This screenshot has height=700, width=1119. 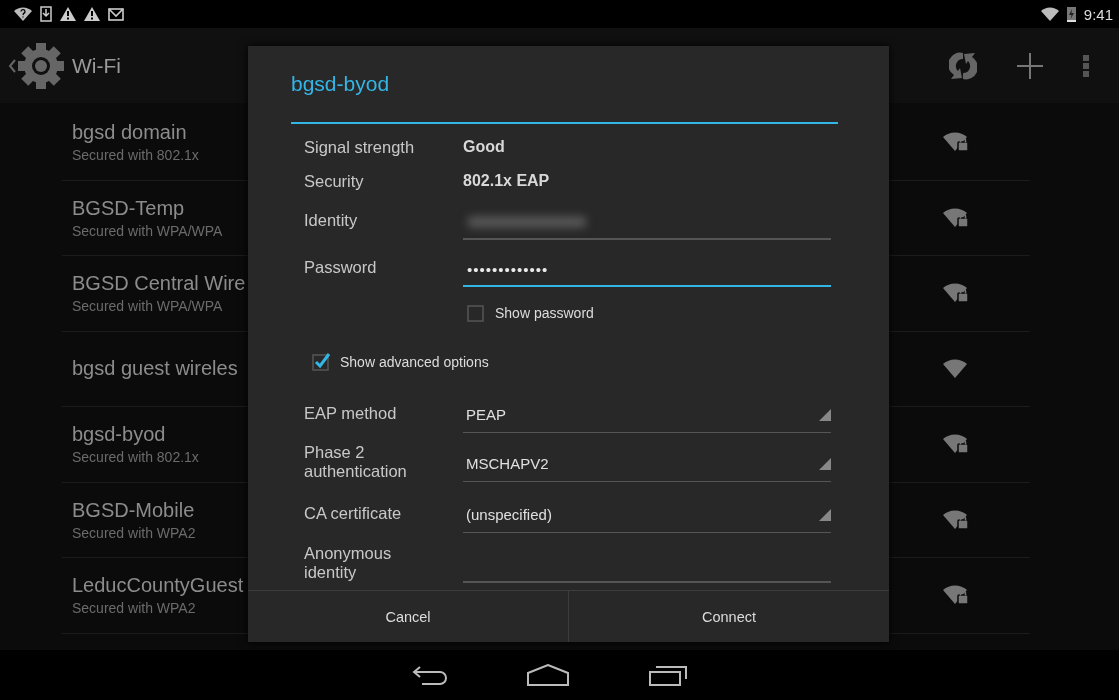 I want to click on field-label: Anonymous identity, so click(x=348, y=563).